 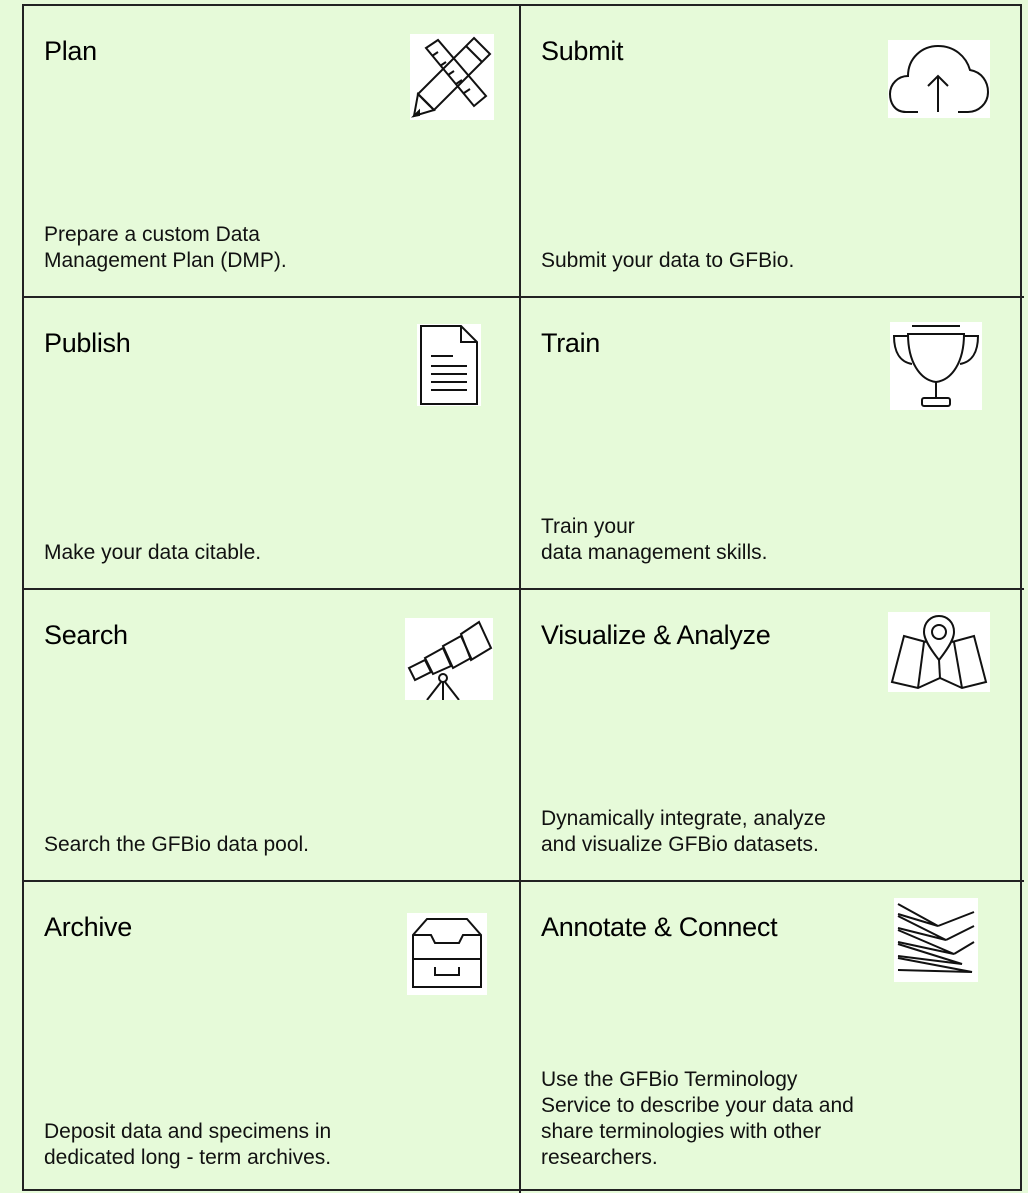 What do you see at coordinates (939, 79) in the screenshot?
I see `cloud-upload-icon` at bounding box center [939, 79].